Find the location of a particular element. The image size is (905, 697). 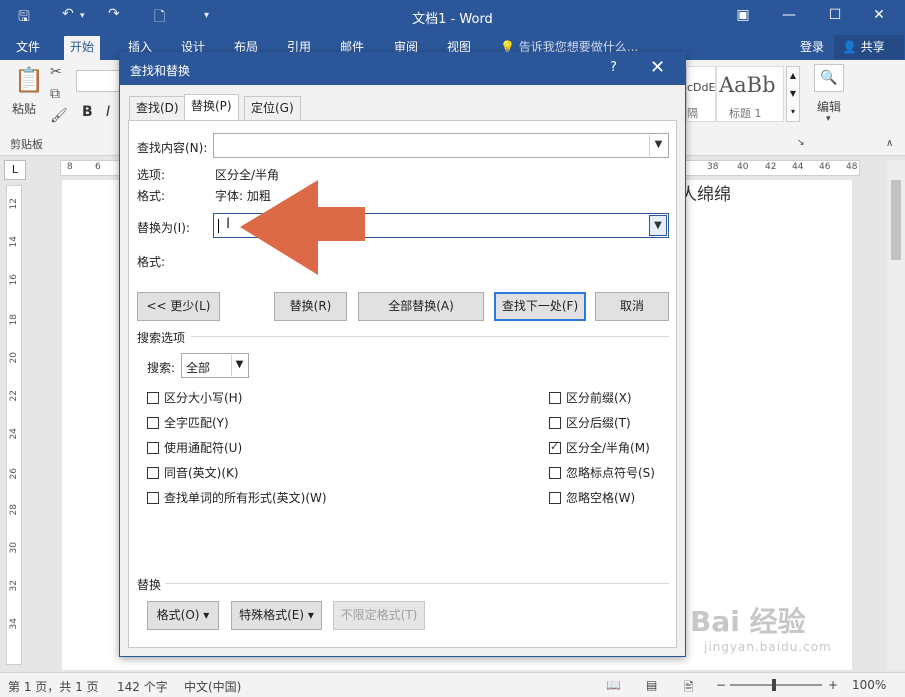

web-layout-icon: 🖹 is located at coordinates (689, 687).